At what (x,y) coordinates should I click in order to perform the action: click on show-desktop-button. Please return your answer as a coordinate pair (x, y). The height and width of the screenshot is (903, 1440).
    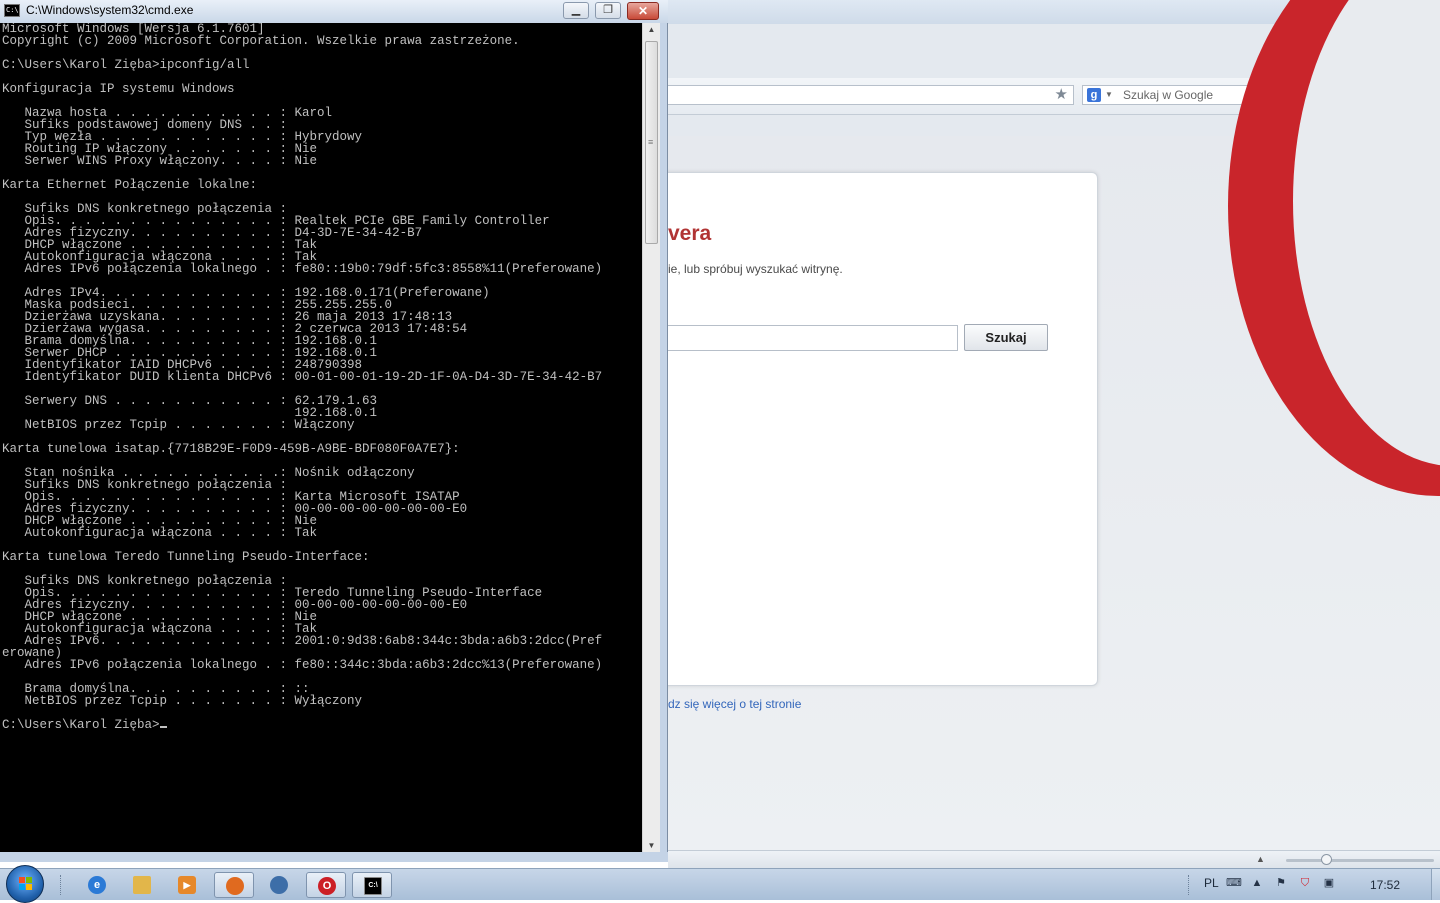
    Looking at the image, I should click on (1435, 884).